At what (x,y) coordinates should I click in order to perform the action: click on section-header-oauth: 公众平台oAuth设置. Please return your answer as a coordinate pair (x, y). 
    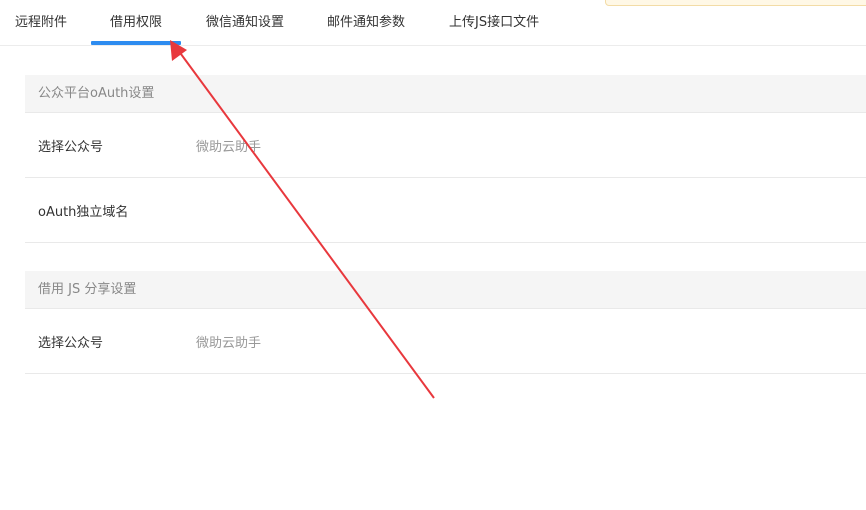
    Looking at the image, I should click on (445, 94).